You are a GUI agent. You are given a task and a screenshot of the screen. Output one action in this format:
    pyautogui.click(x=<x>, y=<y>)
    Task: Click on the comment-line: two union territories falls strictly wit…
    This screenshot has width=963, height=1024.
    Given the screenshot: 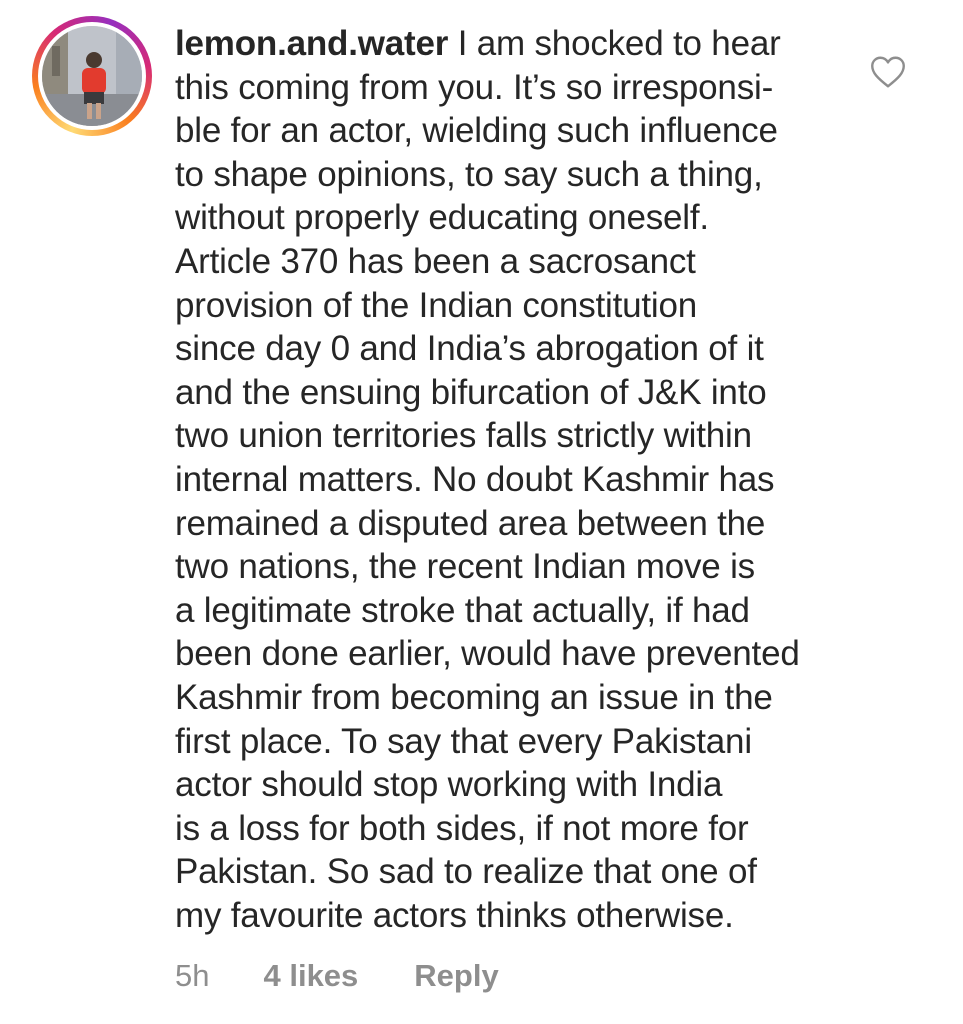 What is the action you would take?
    pyautogui.click(x=463, y=436)
    